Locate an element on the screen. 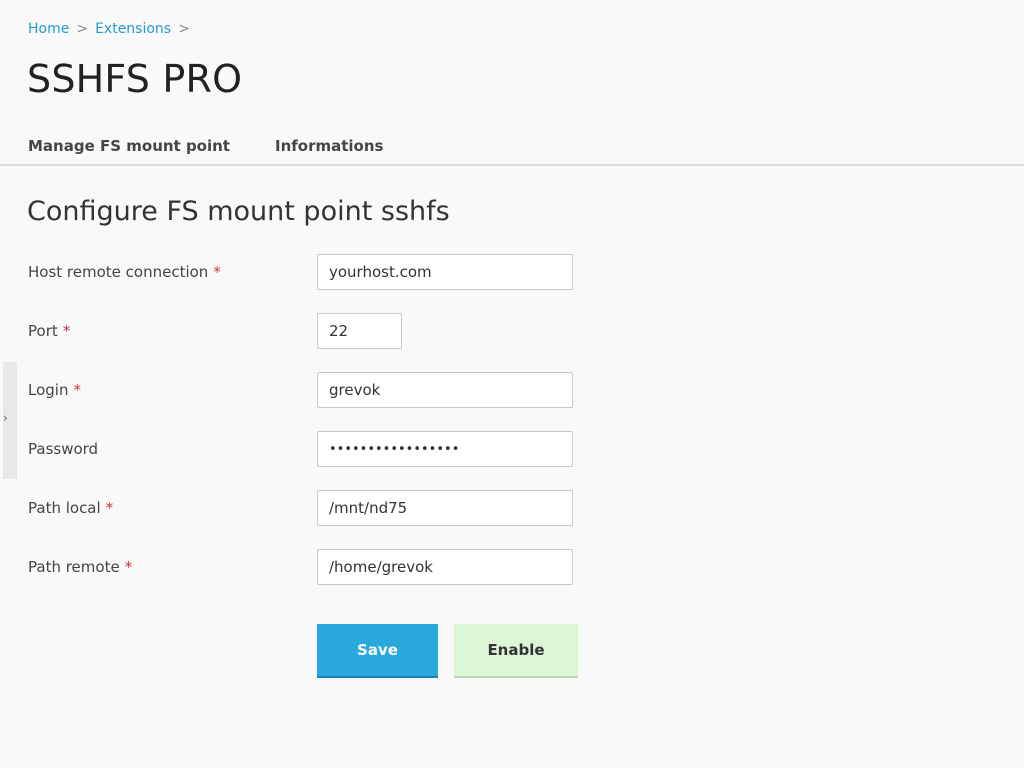  chevron-right-icon: › is located at coordinates (5, 418).